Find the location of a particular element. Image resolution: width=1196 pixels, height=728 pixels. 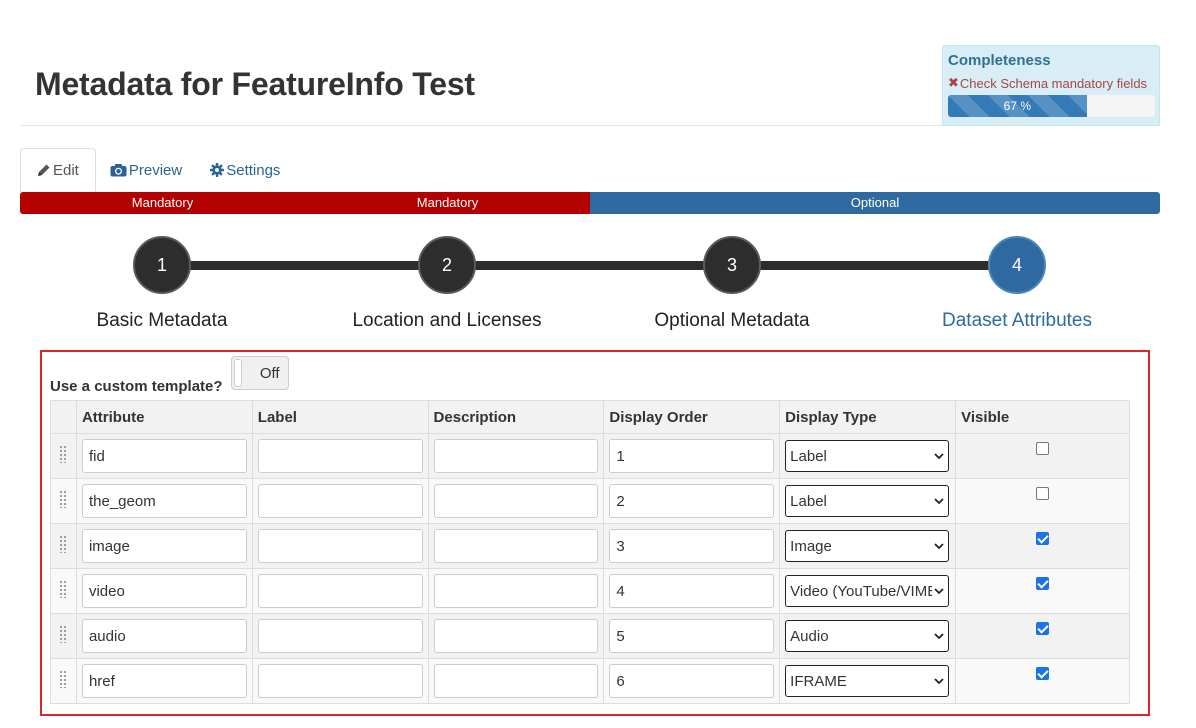

display-order-input: 3 is located at coordinates (692, 546).